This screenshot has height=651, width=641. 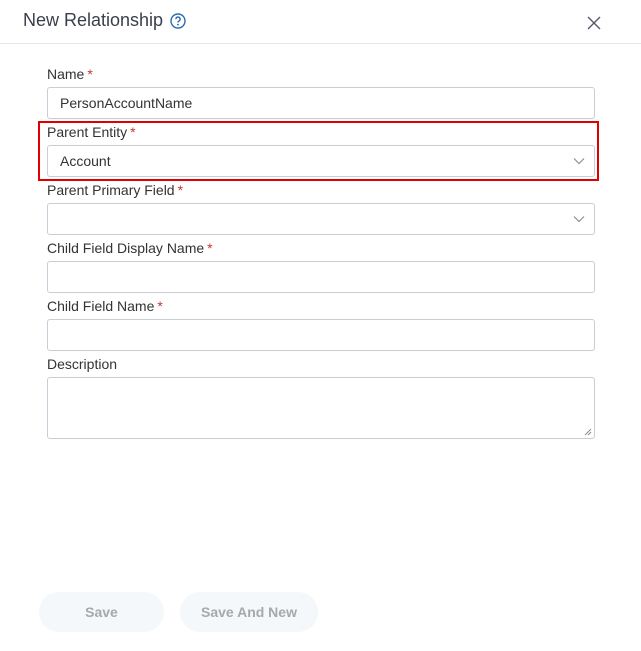 I want to click on parent-entity-select: Account, so click(x=321, y=161).